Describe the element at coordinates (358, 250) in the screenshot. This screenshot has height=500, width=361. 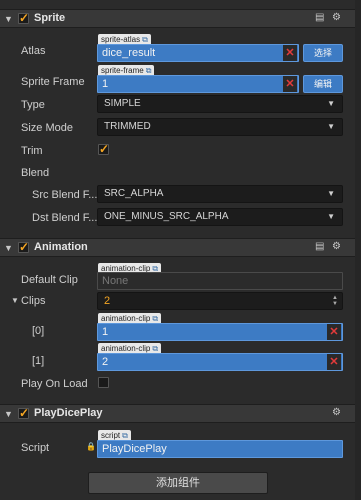
I see `vertical-scrollbar` at that location.